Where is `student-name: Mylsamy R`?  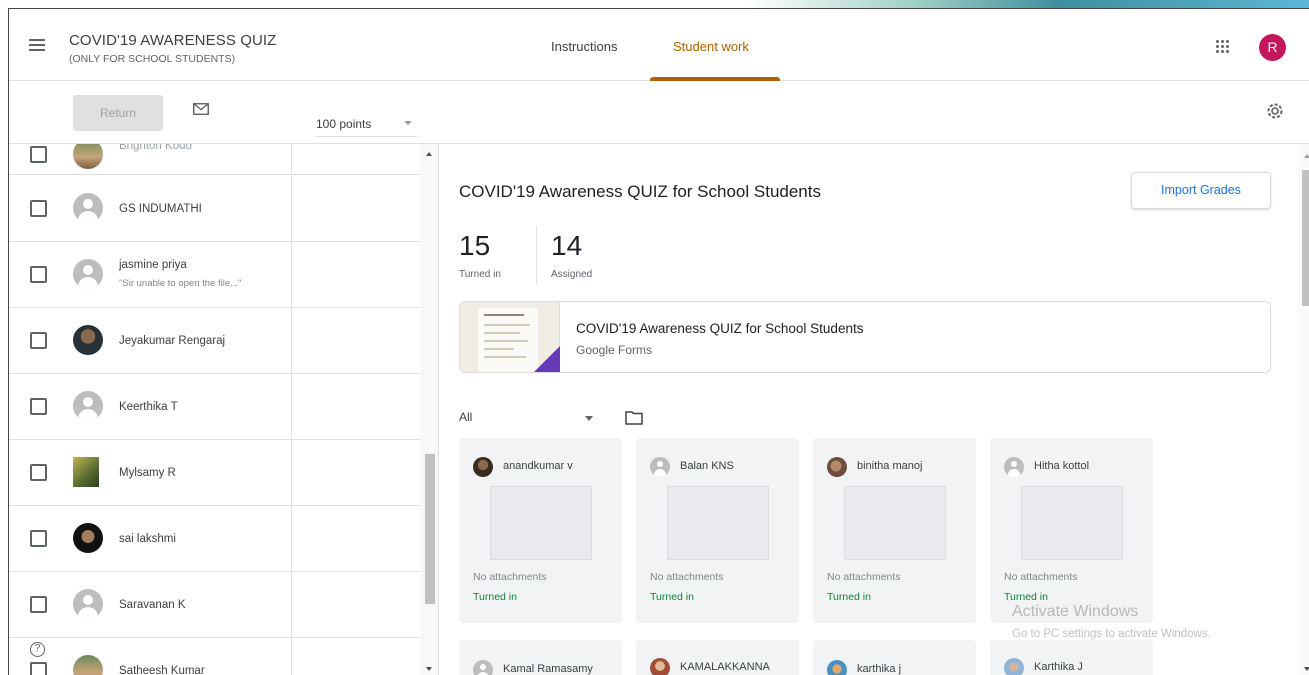 student-name: Mylsamy R is located at coordinates (147, 473).